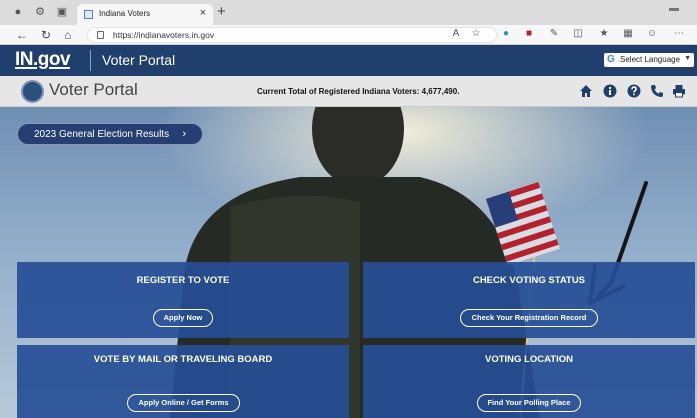 This screenshot has width=697, height=418. What do you see at coordinates (164, 35) in the screenshot?
I see `url-text: https://indianavoters.in.gov` at bounding box center [164, 35].